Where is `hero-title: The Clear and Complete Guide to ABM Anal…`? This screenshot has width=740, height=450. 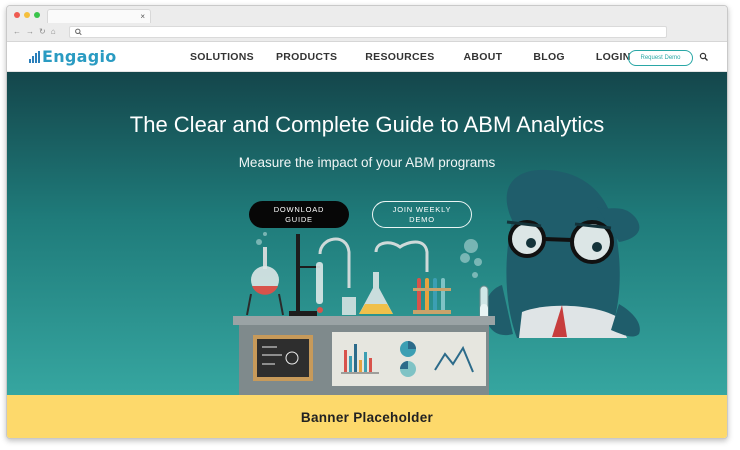
hero-title: The Clear and Complete Guide to ABM Anal… is located at coordinates (367, 124).